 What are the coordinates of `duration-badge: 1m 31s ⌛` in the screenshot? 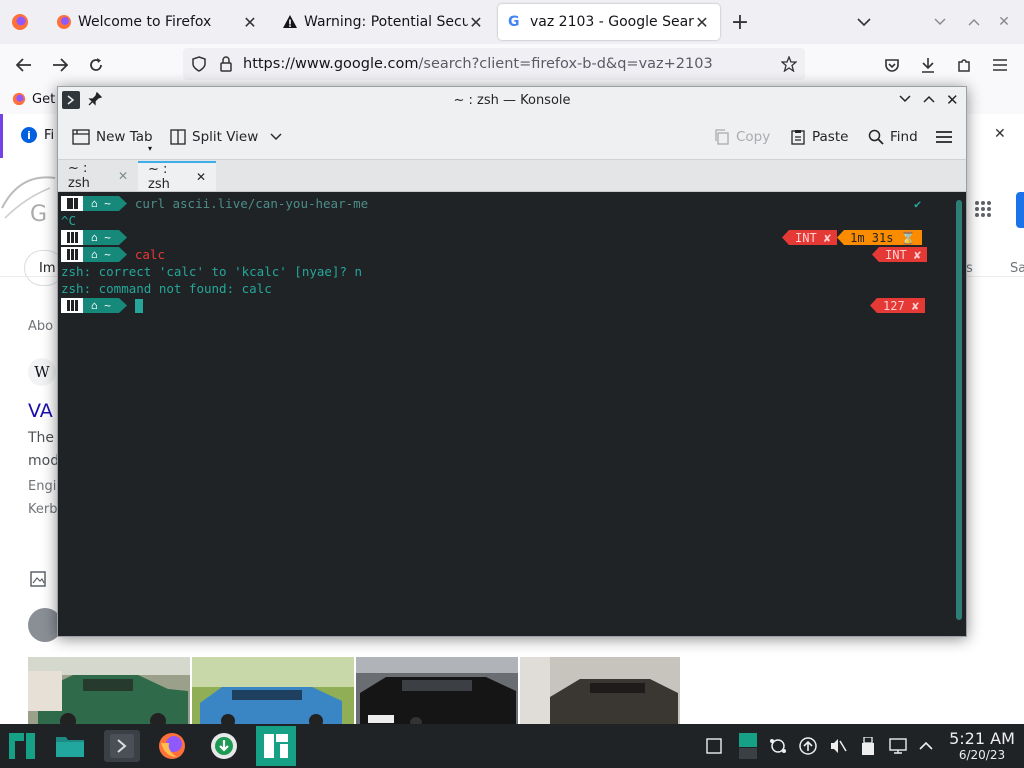 It's located at (883, 237).